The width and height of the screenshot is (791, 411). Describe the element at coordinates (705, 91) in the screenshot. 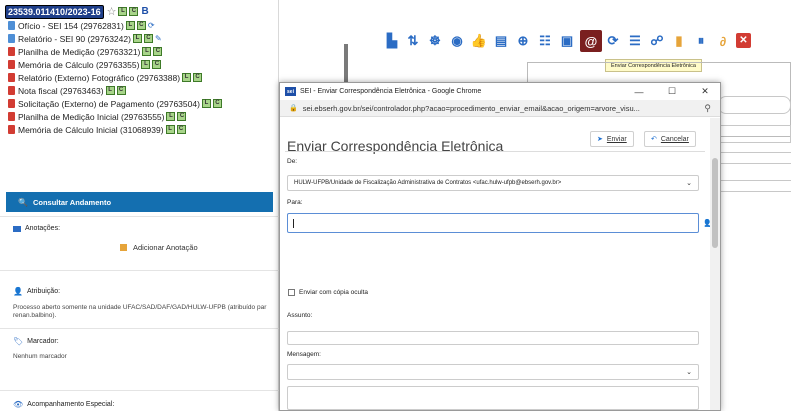

I see `close-window-icon: ✕` at that location.